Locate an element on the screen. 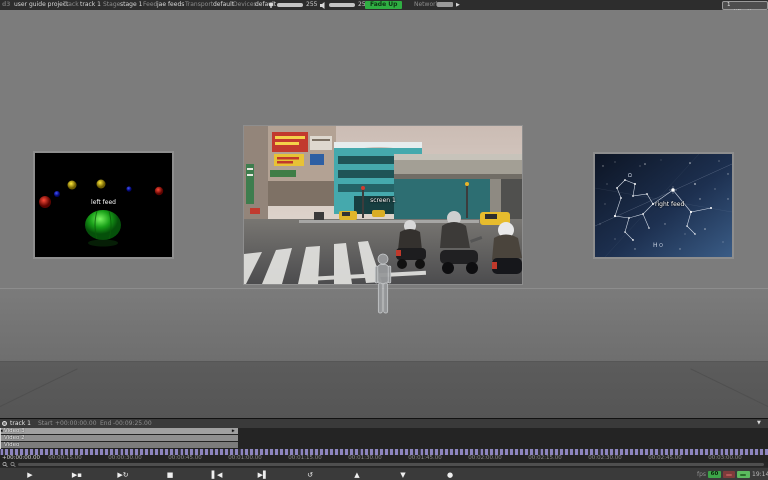 This screenshot has height=480, width=768. volume-slider is located at coordinates (342, 5).